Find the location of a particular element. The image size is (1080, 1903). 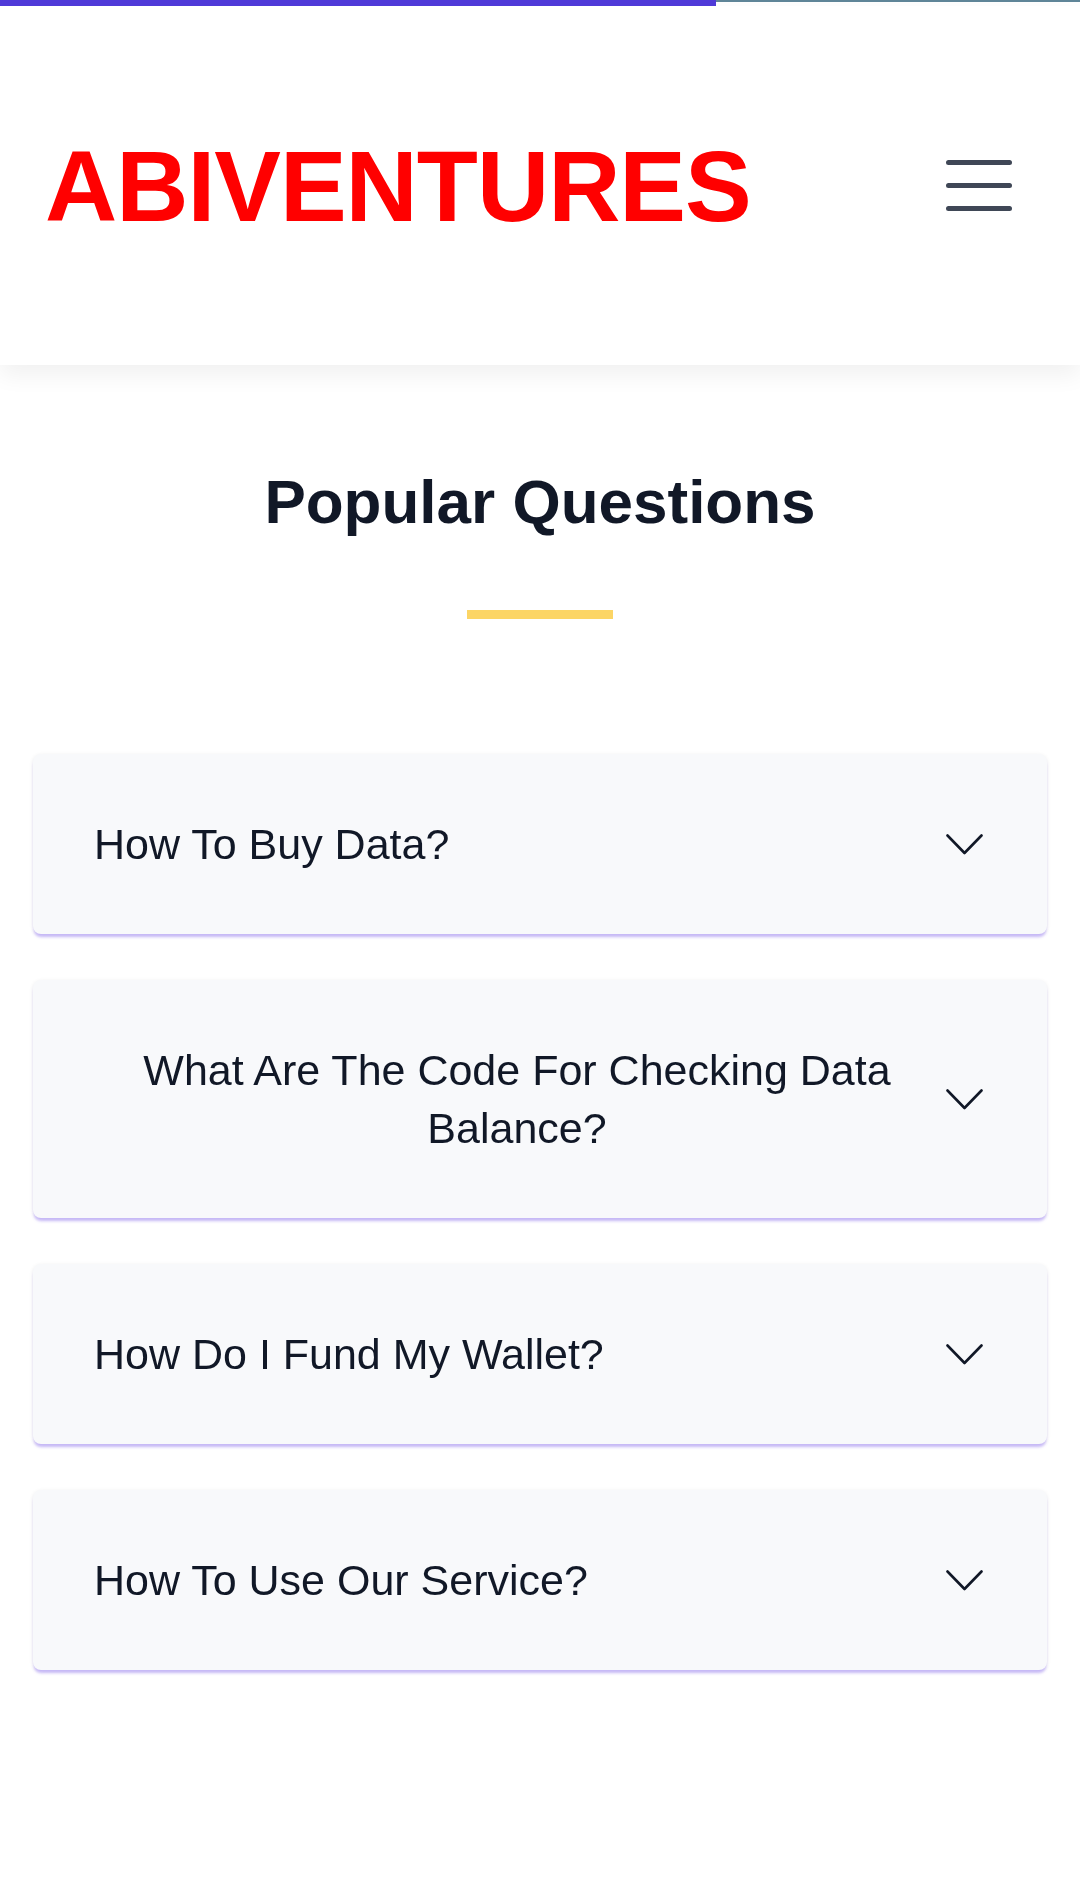

menu-icon is located at coordinates (979, 185).